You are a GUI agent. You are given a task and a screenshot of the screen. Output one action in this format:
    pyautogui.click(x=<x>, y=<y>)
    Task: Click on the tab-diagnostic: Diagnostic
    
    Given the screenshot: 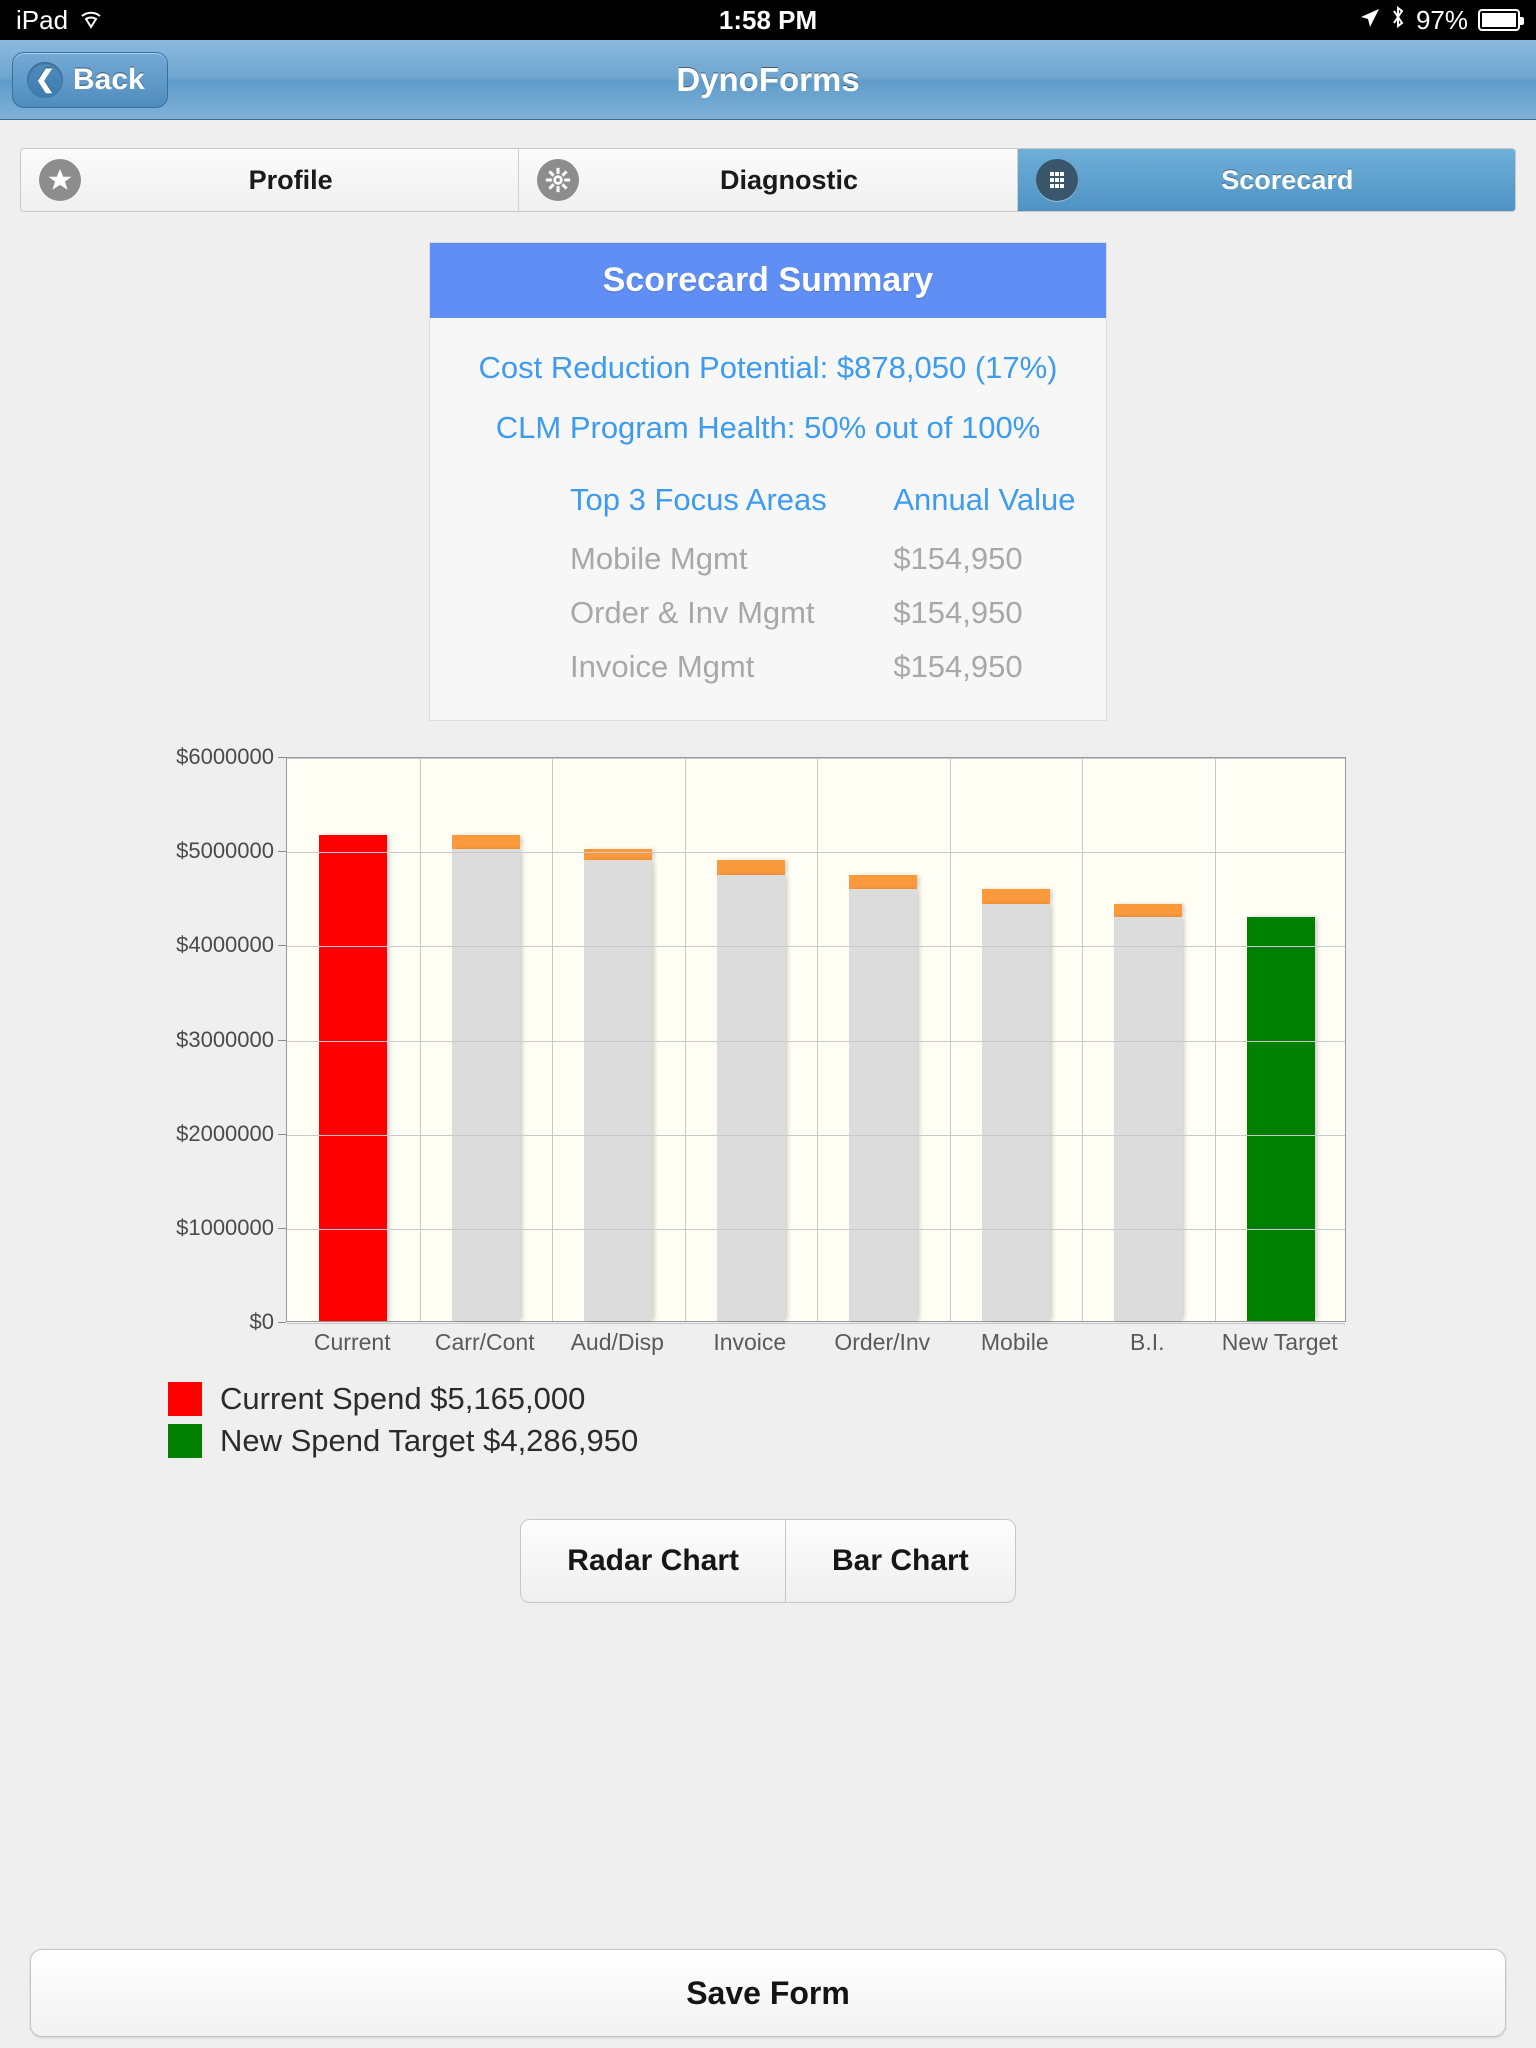 What is the action you would take?
    pyautogui.click(x=768, y=180)
    